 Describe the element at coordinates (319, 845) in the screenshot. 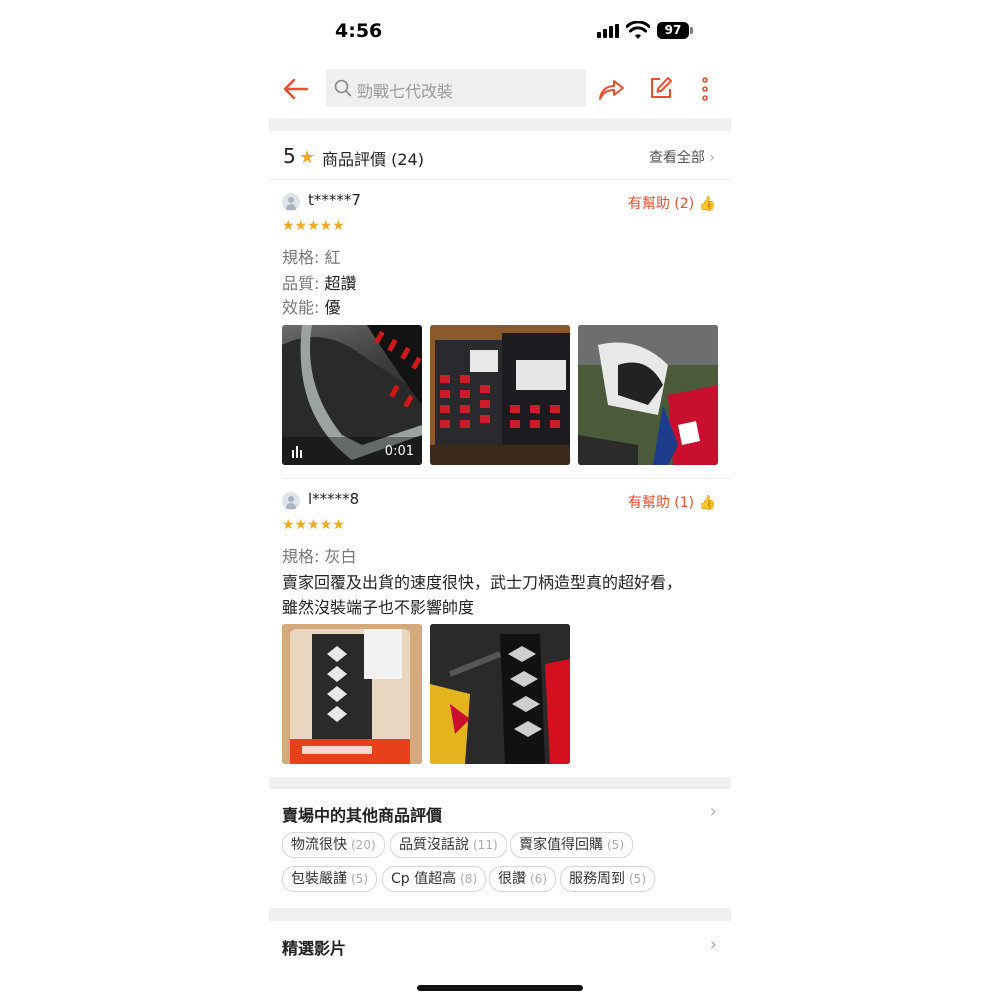

I see `tag-label: 物流很快` at that location.